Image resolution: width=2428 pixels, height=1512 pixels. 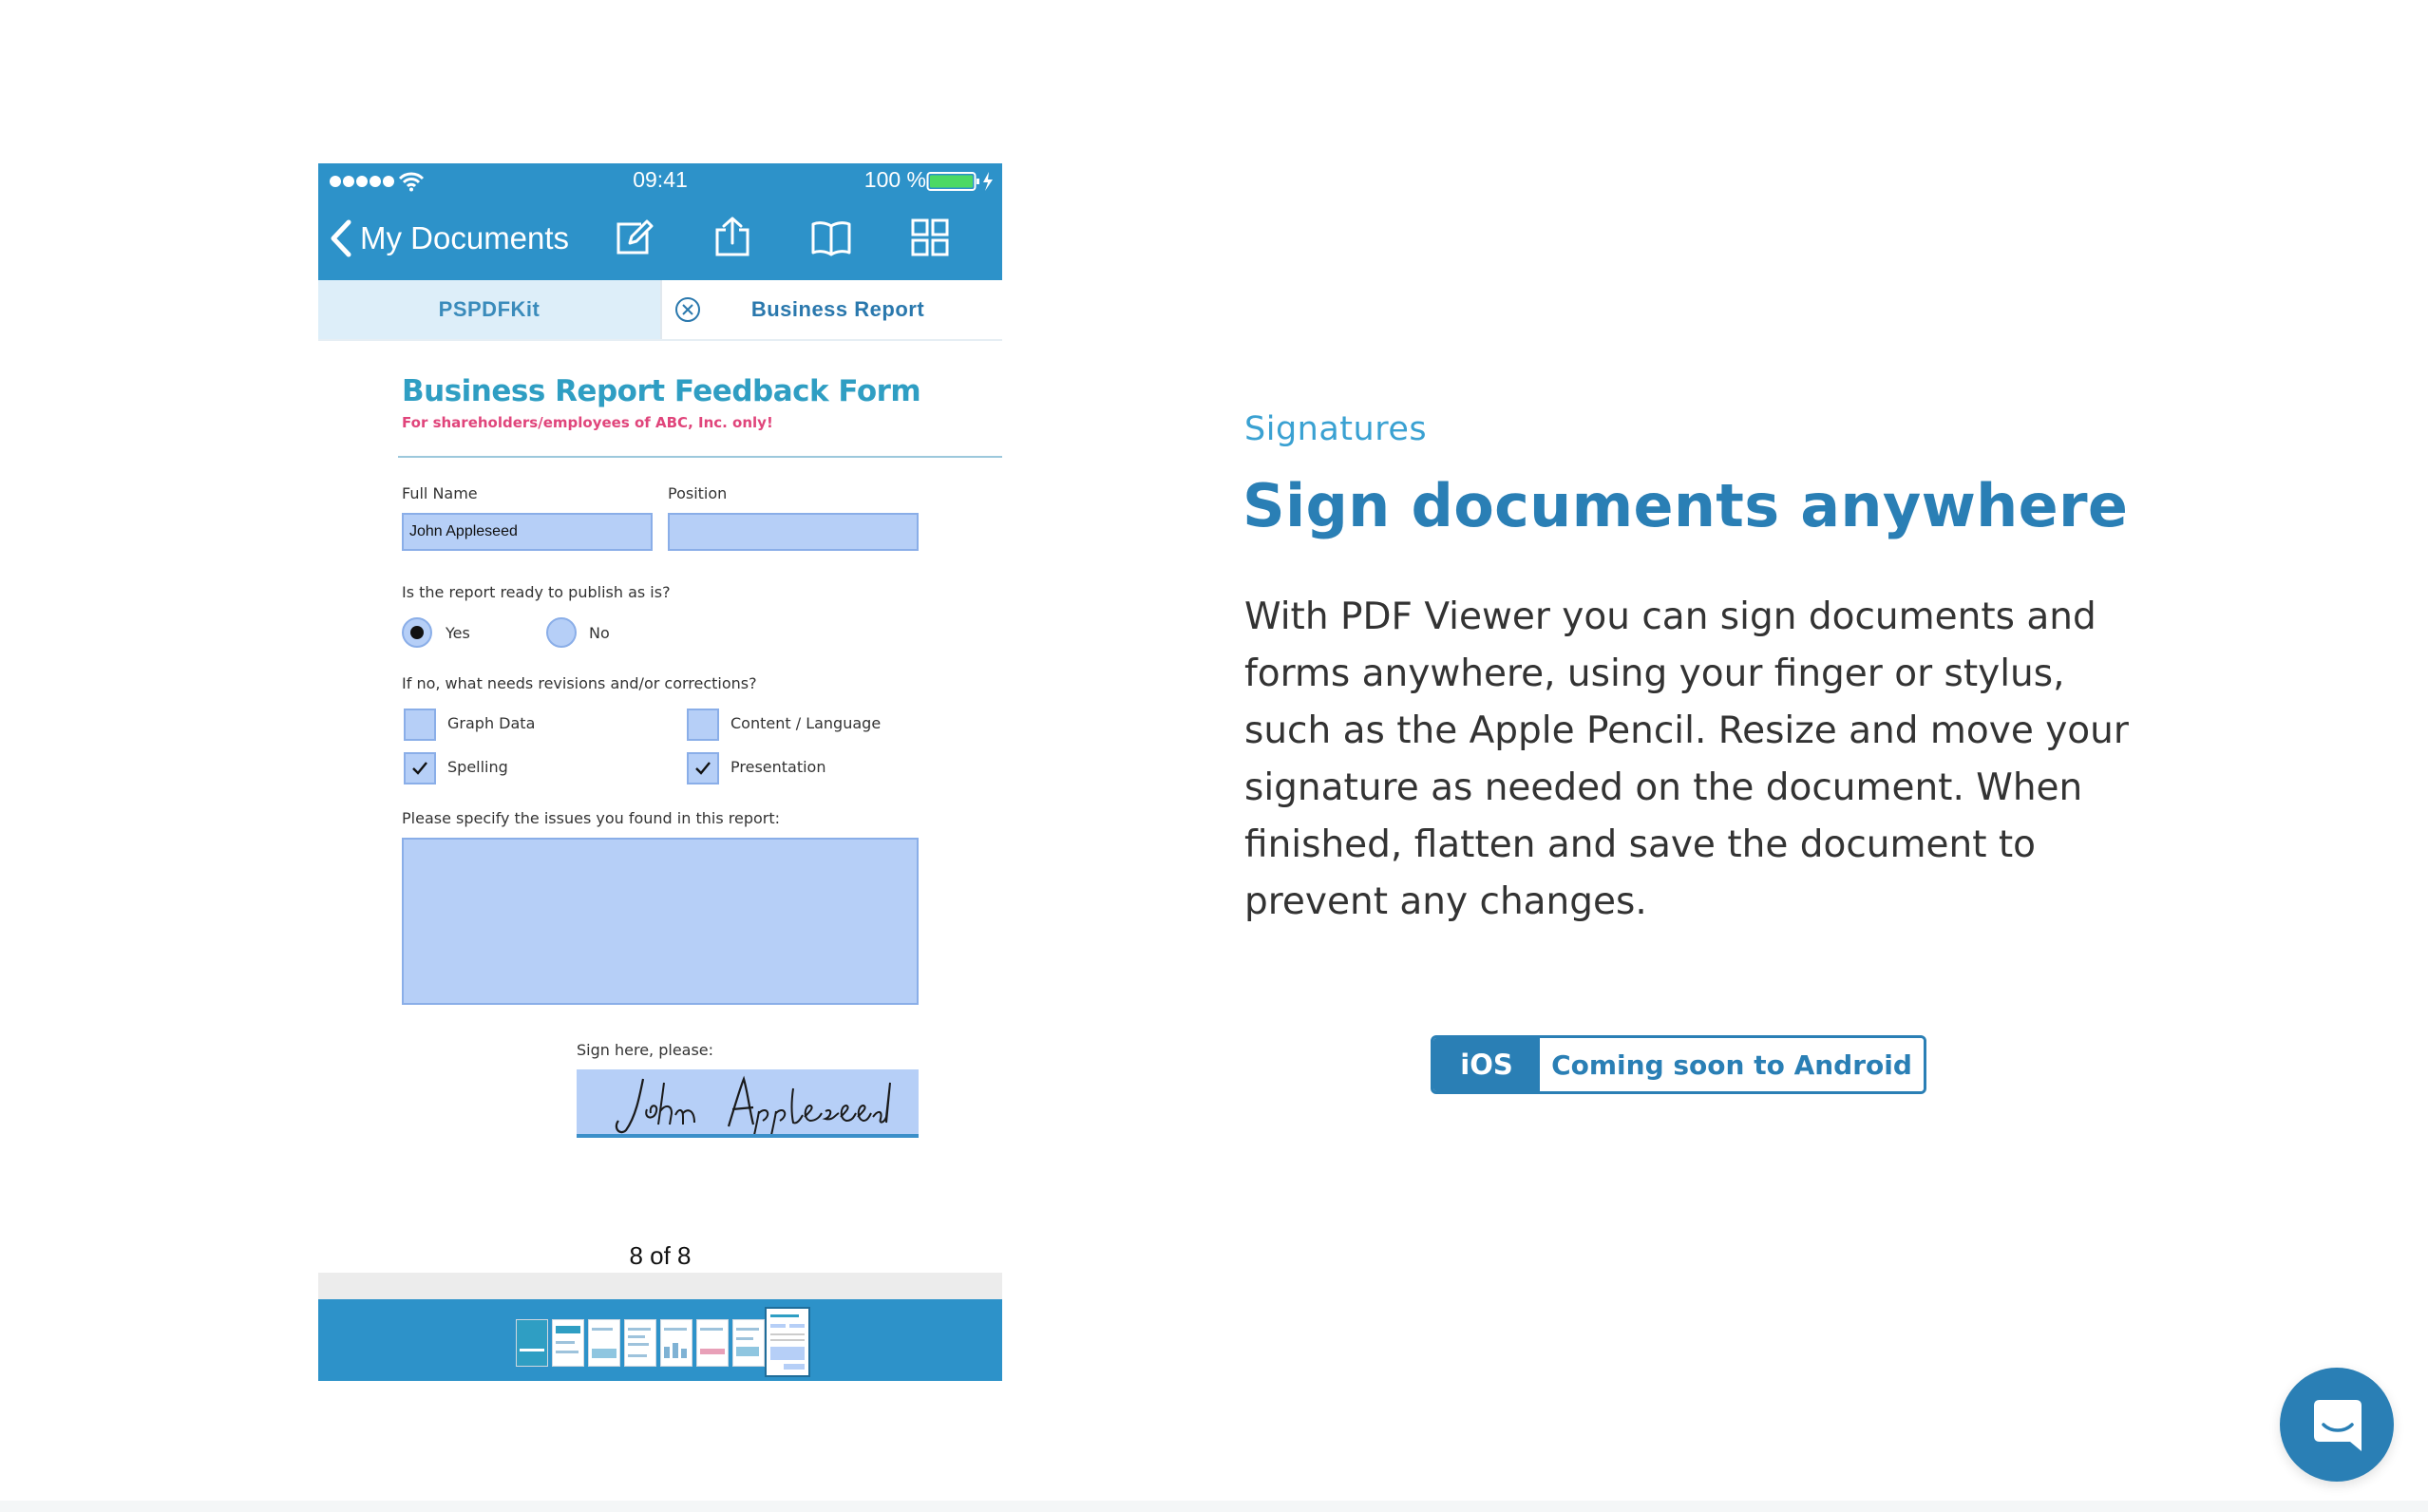 I want to click on signature-john-appleseed, so click(x=753, y=1108).